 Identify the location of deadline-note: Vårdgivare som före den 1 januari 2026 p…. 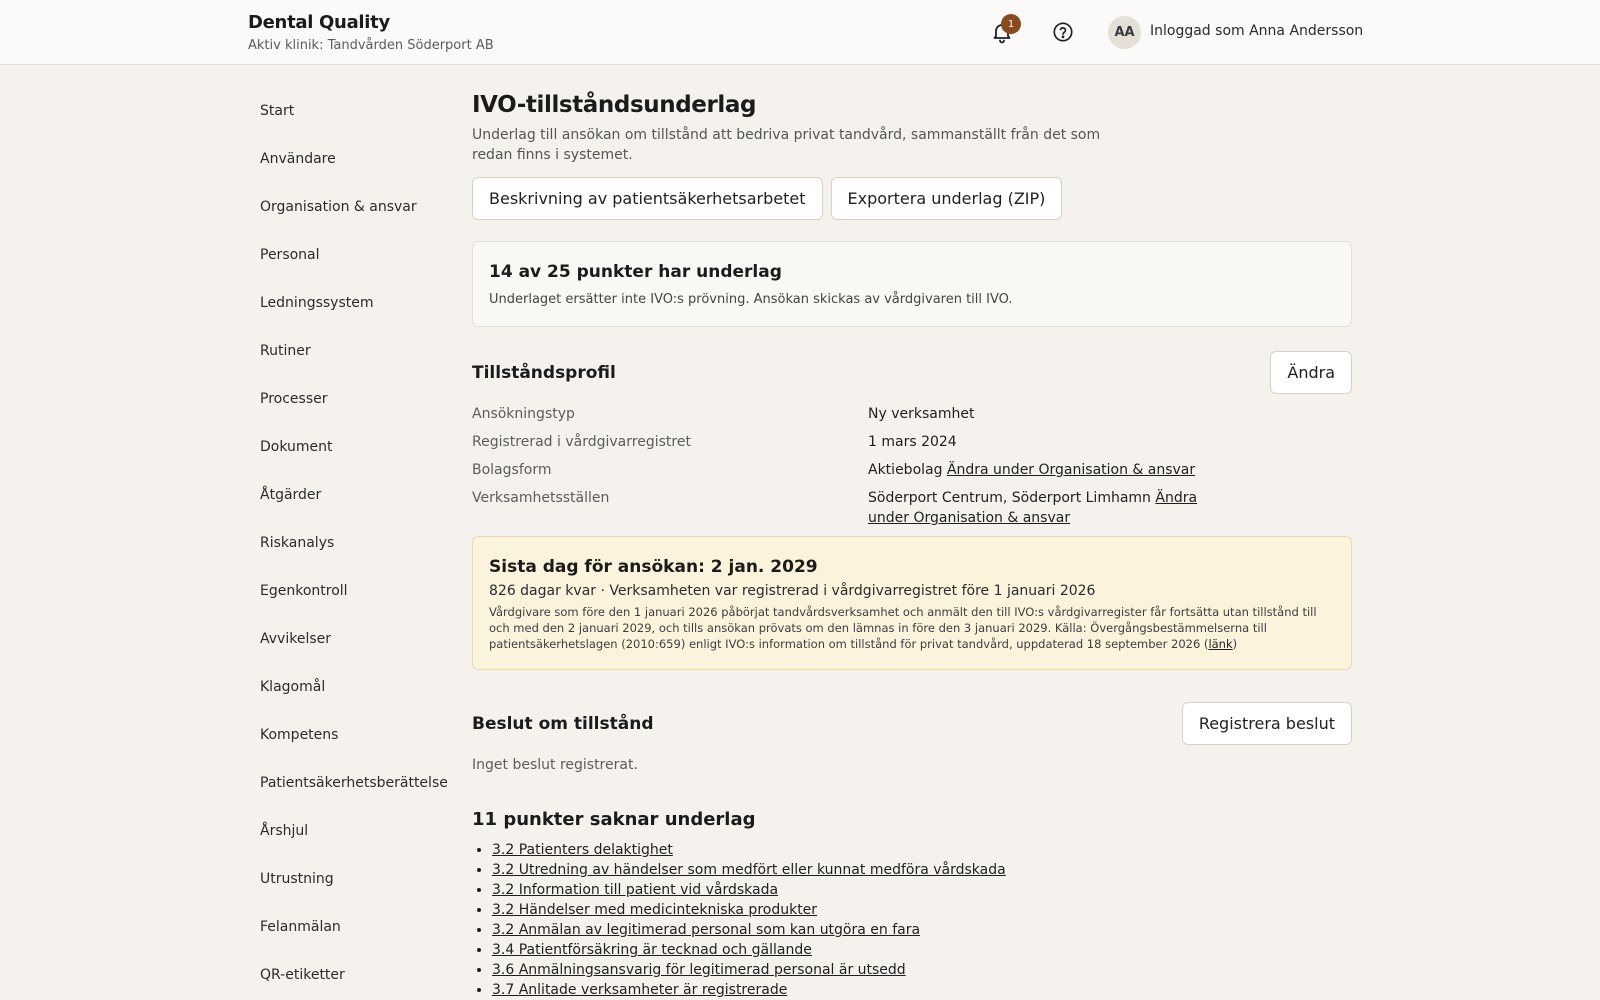
(903, 628).